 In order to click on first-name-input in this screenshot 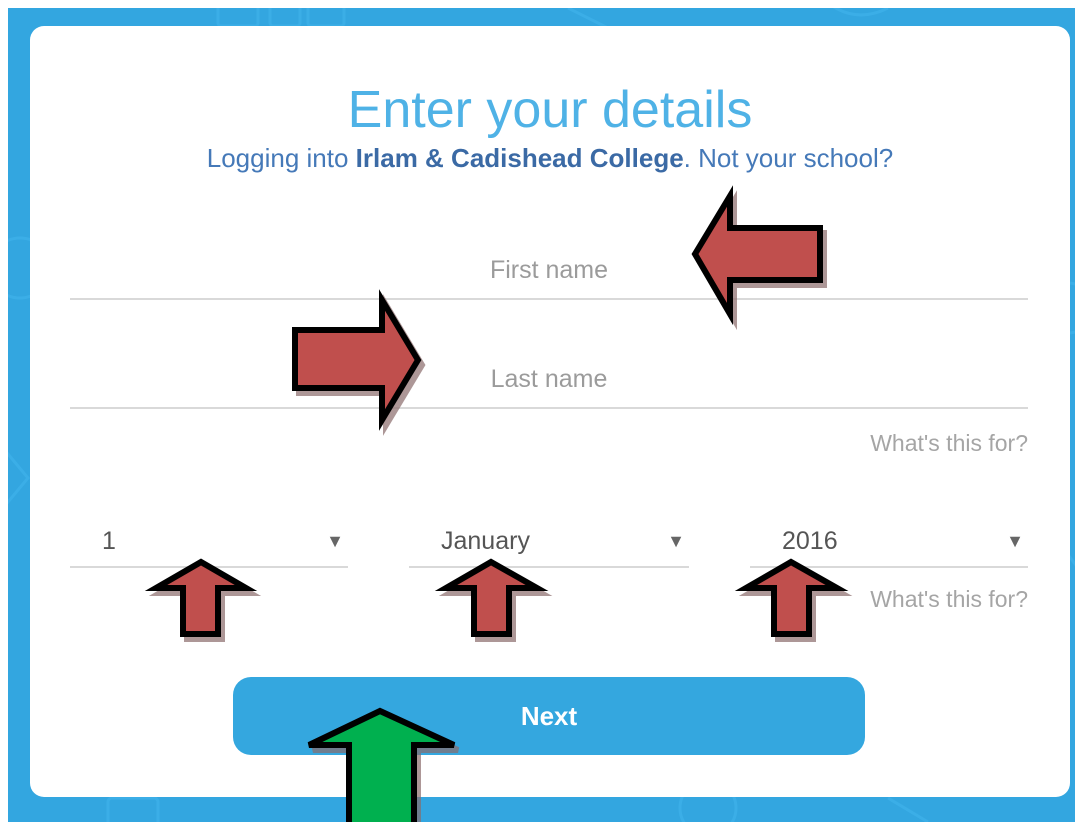, I will do `click(549, 271)`.